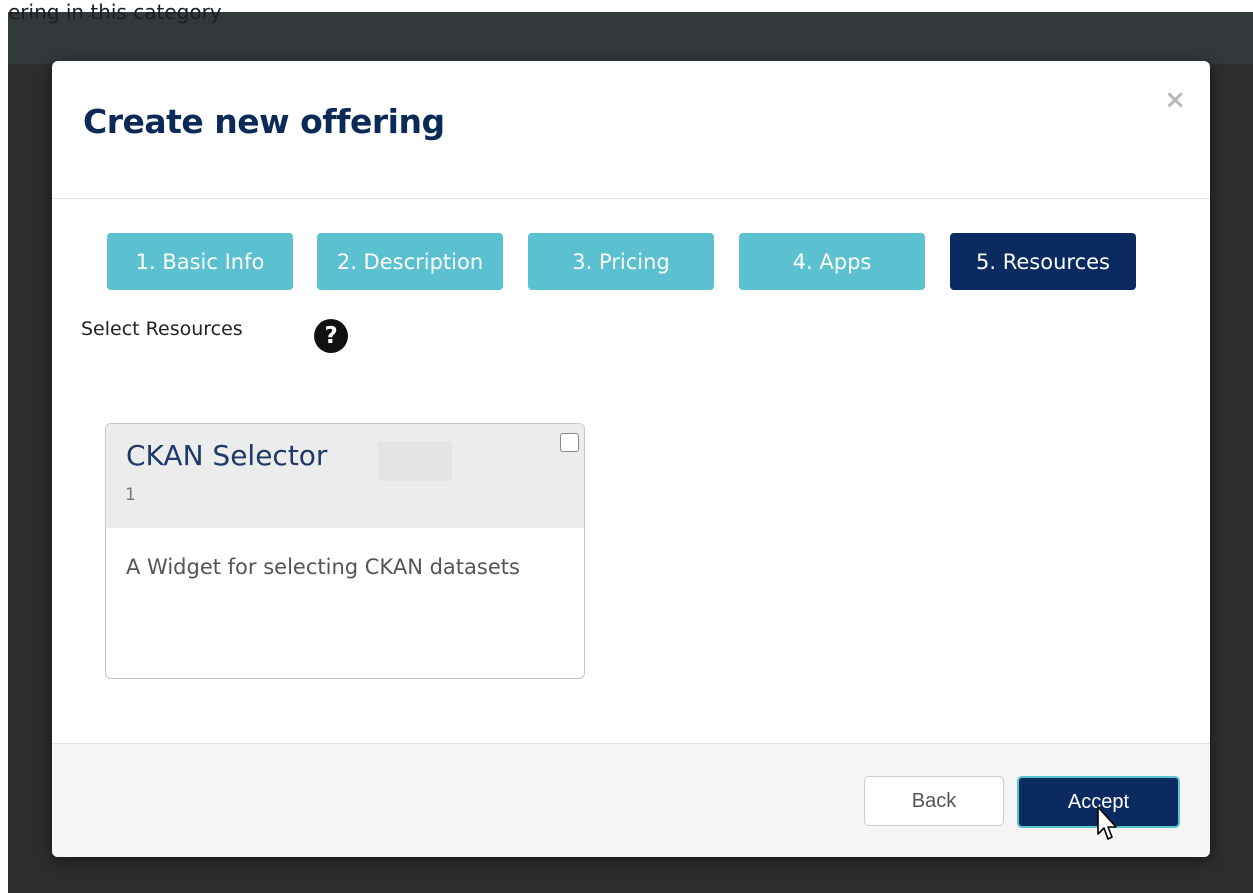 The height and width of the screenshot is (893, 1253). I want to click on tab-apps: 4. Apps, so click(832, 261).